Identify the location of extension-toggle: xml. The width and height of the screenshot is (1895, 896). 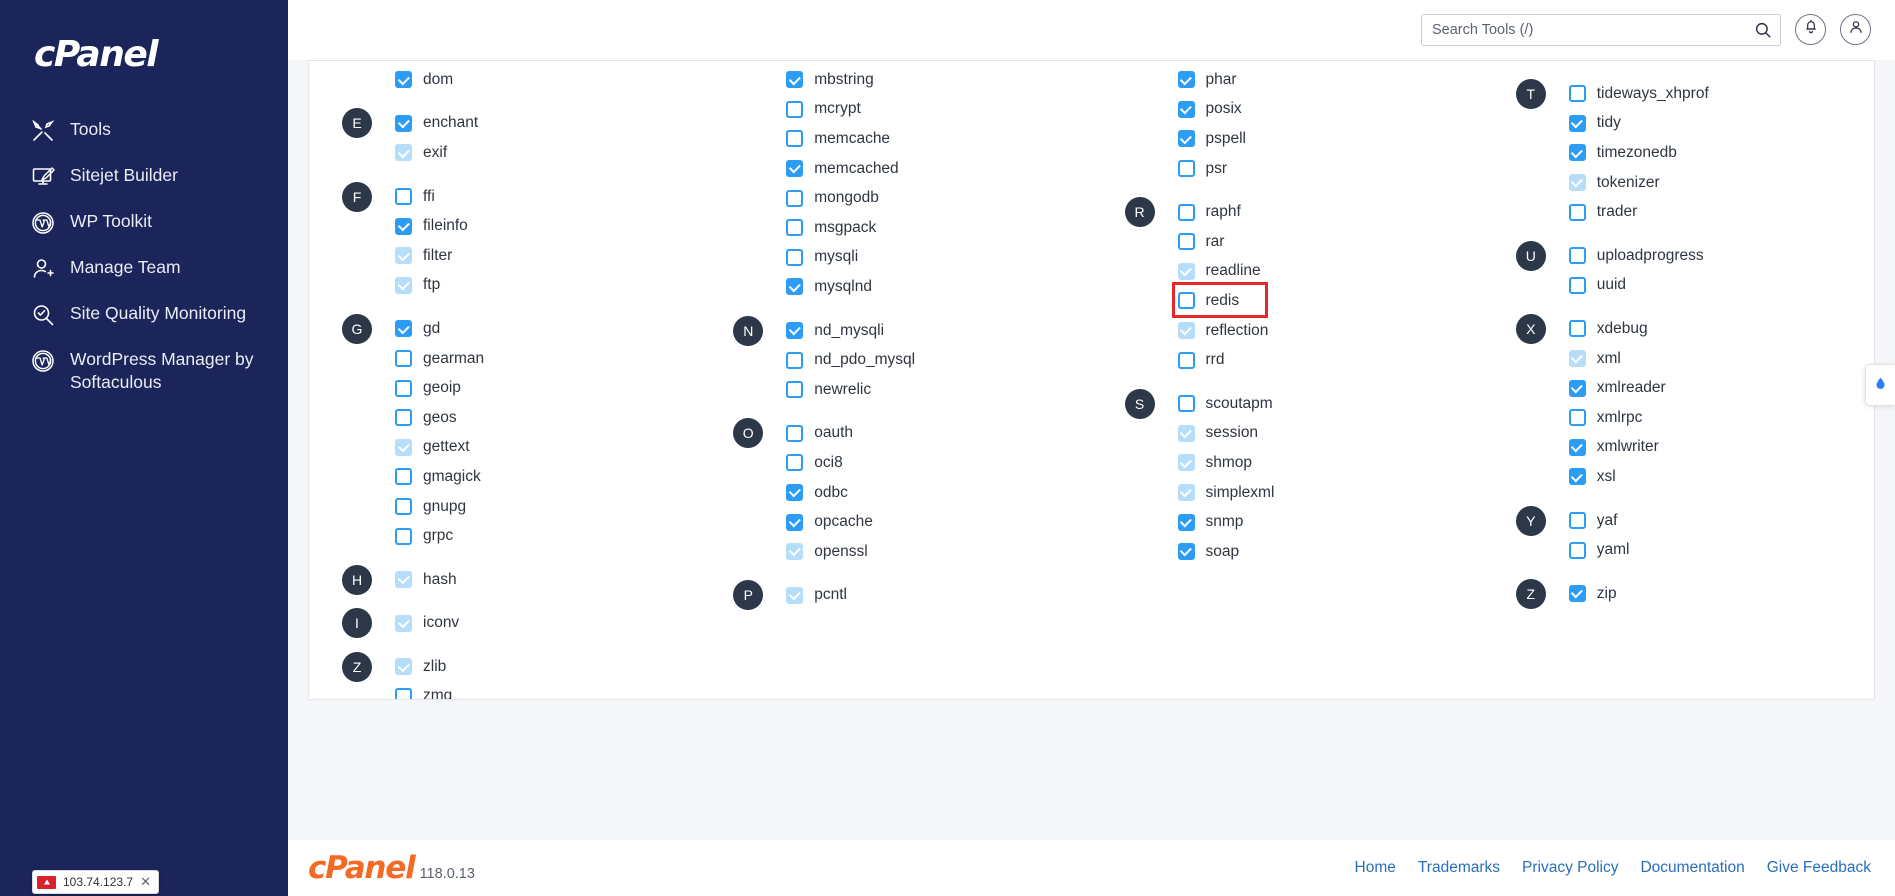
(1594, 359).